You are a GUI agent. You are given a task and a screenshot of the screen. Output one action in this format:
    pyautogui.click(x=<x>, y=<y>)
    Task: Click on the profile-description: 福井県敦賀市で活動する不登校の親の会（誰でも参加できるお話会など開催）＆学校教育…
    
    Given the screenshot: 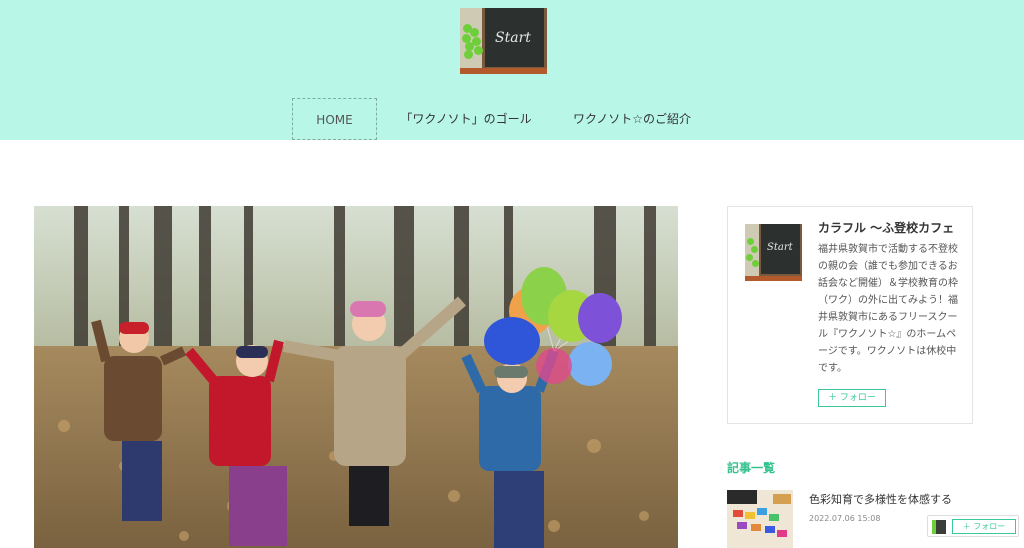 What is the action you would take?
    pyautogui.click(x=888, y=309)
    